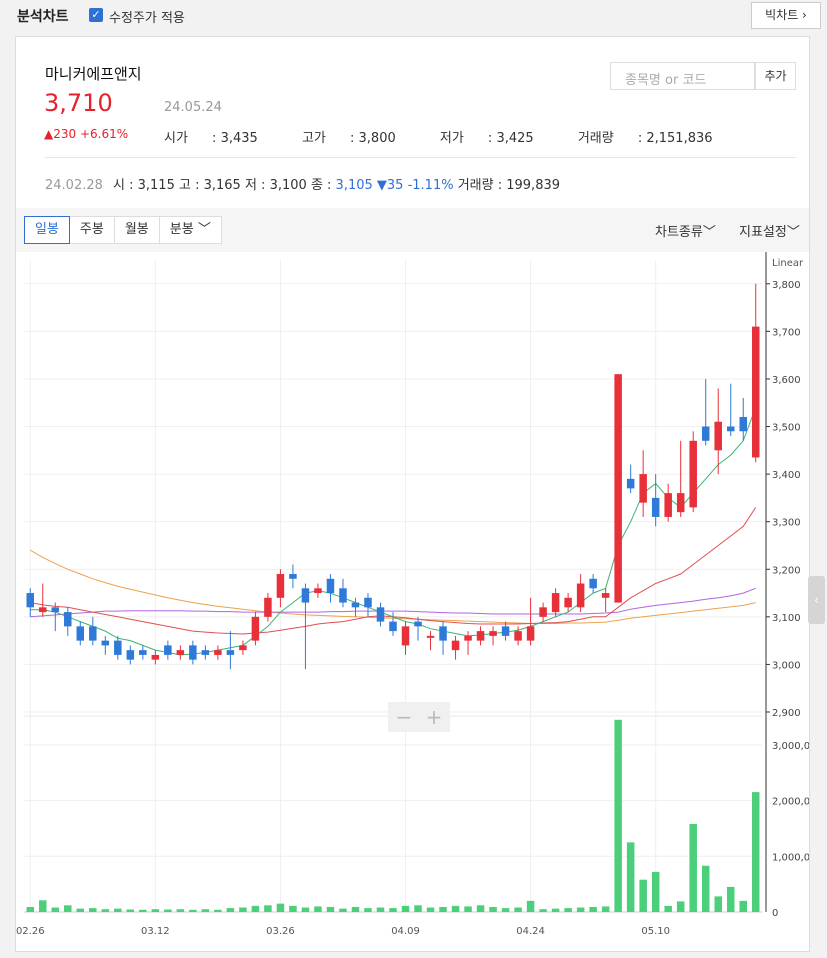  What do you see at coordinates (74, 185) in the screenshot?
I see `selected-date: 24.02.28` at bounding box center [74, 185].